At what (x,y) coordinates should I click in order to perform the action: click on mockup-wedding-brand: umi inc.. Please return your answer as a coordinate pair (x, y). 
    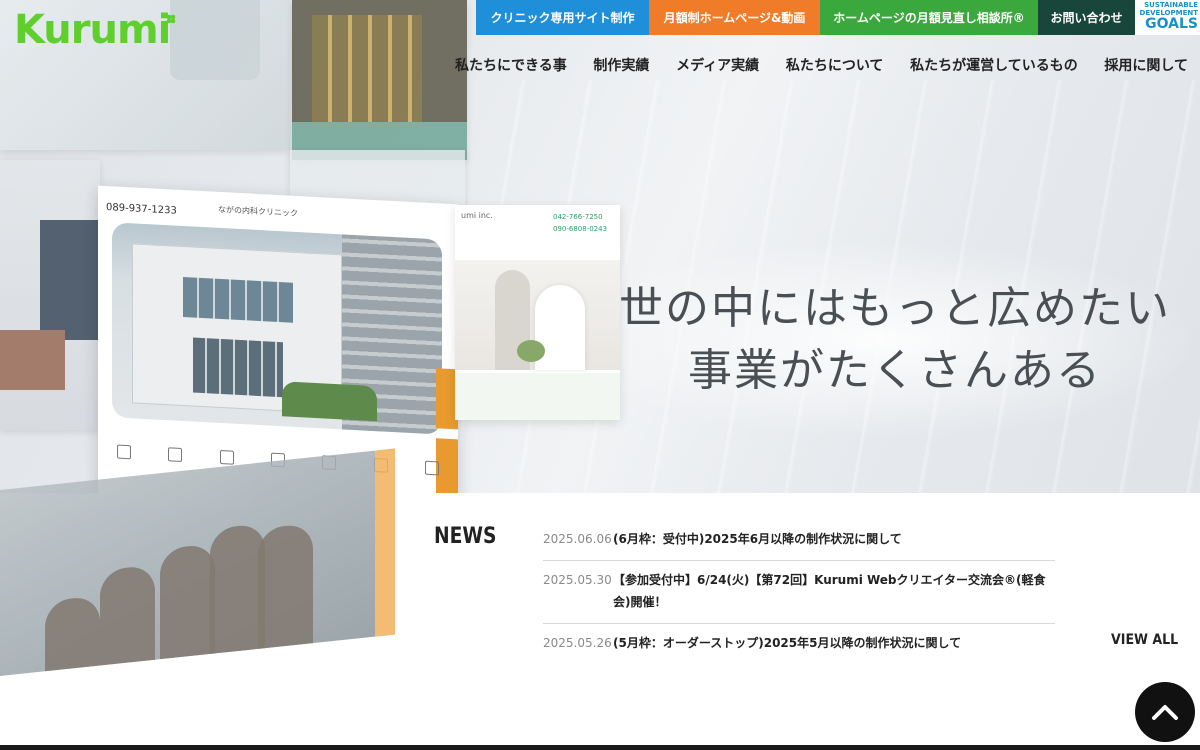
    Looking at the image, I should click on (477, 215).